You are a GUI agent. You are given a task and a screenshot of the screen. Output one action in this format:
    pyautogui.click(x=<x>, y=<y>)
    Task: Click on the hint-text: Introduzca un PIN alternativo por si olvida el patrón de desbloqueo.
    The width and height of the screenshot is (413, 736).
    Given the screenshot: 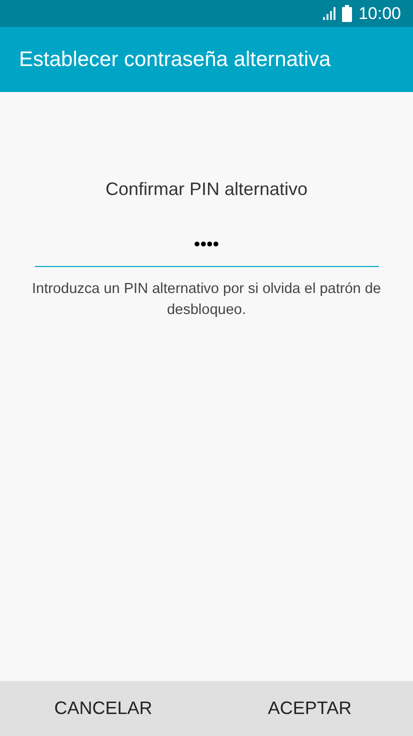 What is the action you would take?
    pyautogui.click(x=206, y=300)
    